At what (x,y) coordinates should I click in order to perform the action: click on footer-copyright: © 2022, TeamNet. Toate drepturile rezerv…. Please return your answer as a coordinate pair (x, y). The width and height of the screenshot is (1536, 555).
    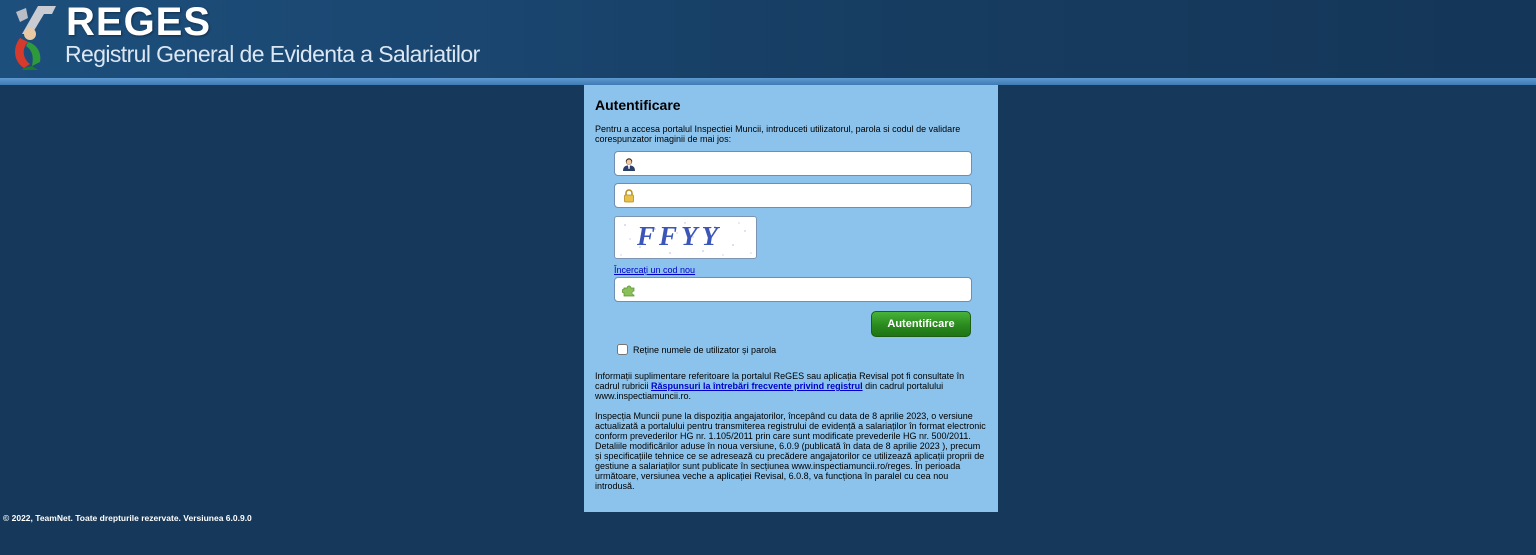
    Looking at the image, I should click on (127, 518).